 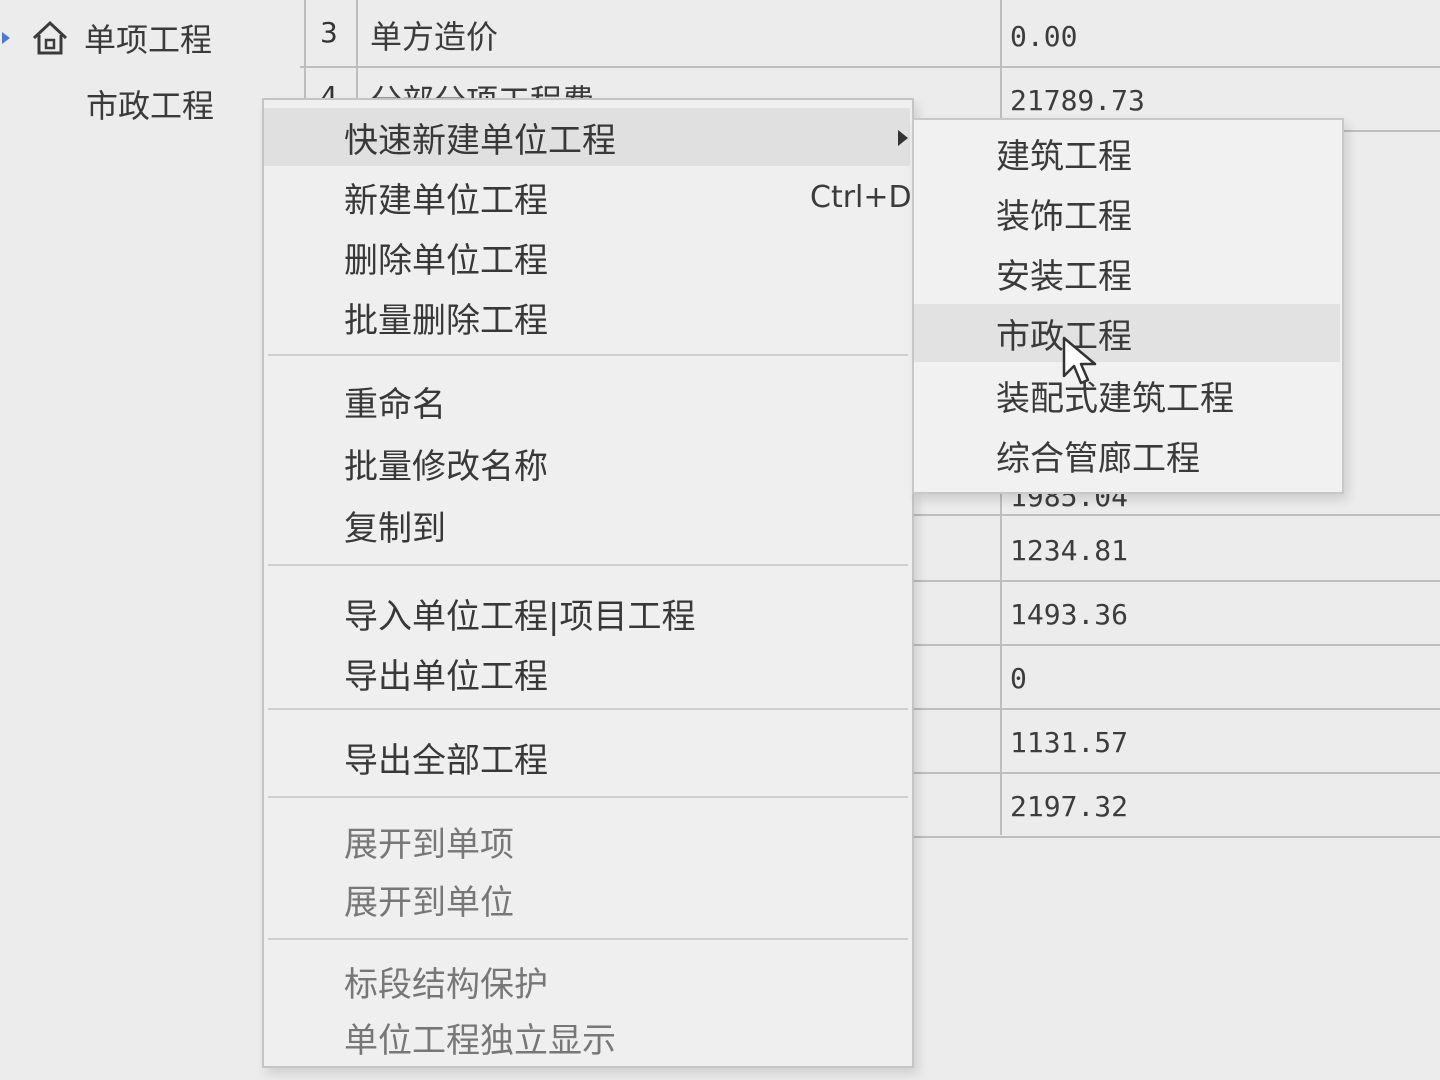 I want to click on row-value: 1131.57, so click(x=1069, y=742).